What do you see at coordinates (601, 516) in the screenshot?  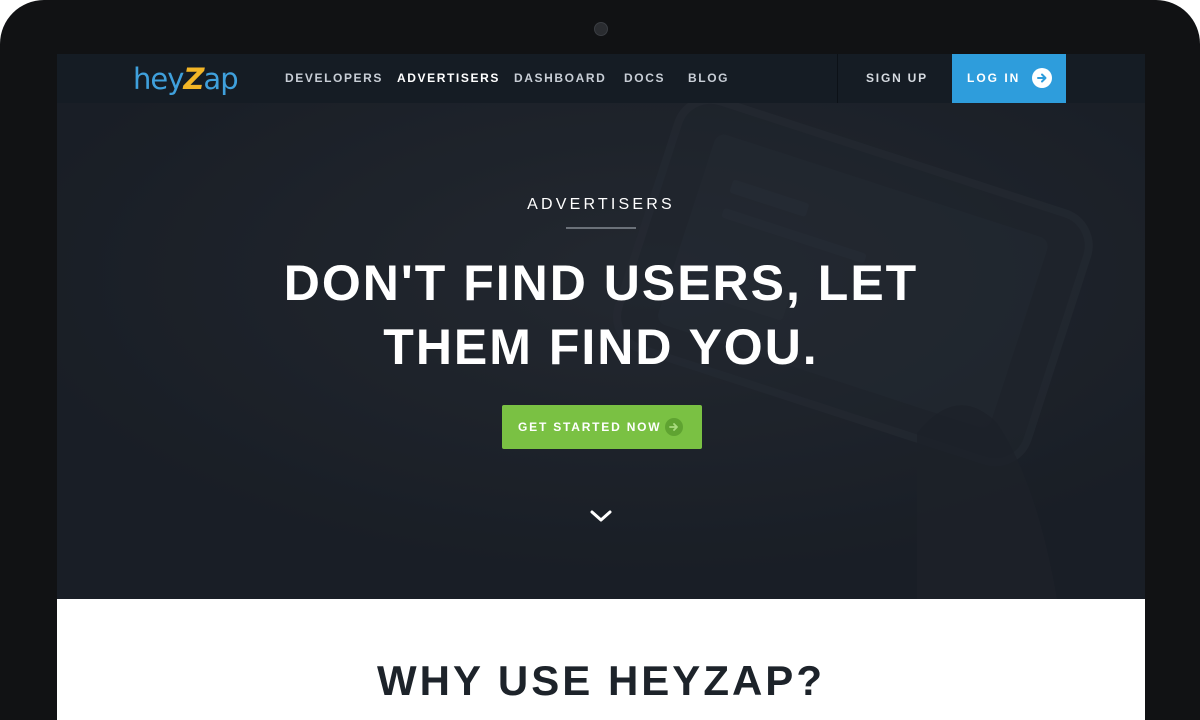 I see `chevron-down-icon` at bounding box center [601, 516].